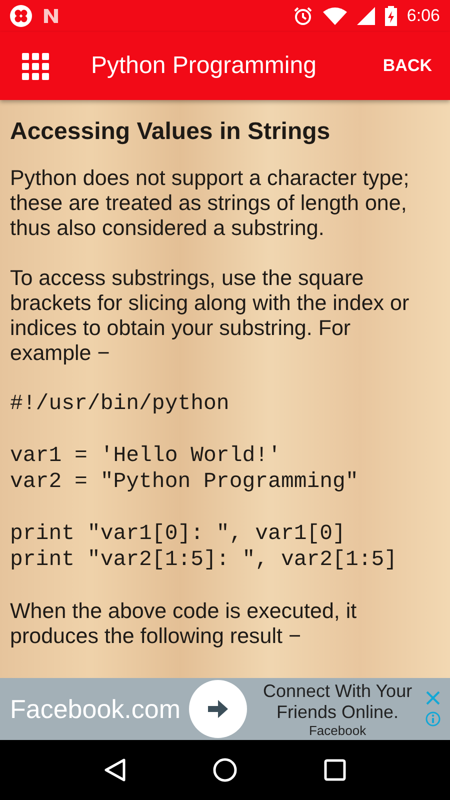 This screenshot has height=800, width=450. What do you see at coordinates (335, 770) in the screenshot?
I see `recents-icon` at bounding box center [335, 770].